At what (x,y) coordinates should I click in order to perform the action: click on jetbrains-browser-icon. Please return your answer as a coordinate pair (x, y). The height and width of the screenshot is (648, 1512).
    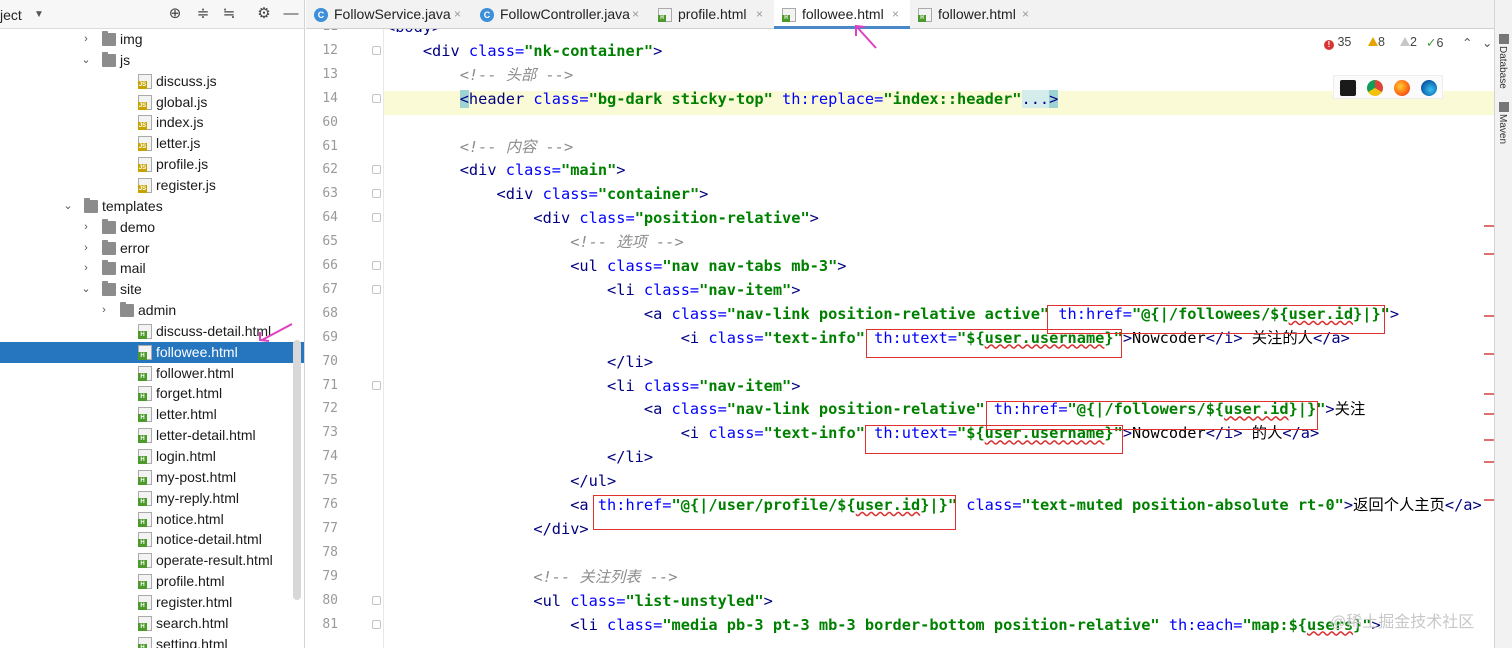
    Looking at the image, I should click on (1348, 88).